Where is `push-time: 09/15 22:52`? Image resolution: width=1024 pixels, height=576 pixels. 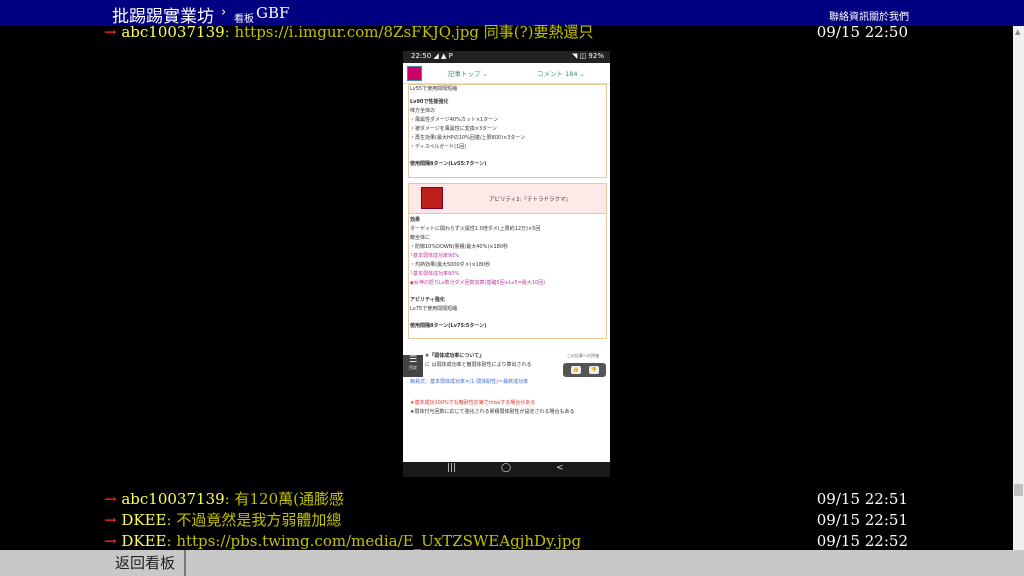
push-time: 09/15 22:52 is located at coordinates (862, 541).